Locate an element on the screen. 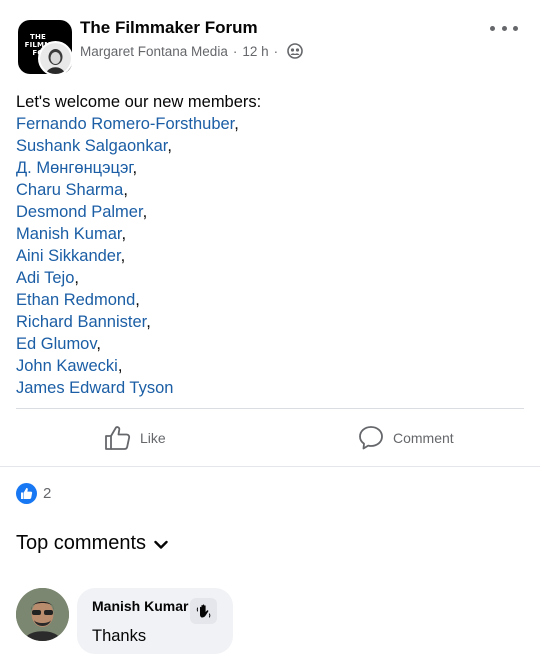 This screenshot has width=540, height=663. member-item: Charu Sharma, is located at coordinates (271, 190).